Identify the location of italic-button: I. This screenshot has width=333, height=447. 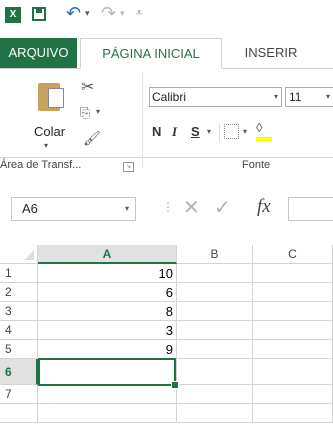
(174, 132).